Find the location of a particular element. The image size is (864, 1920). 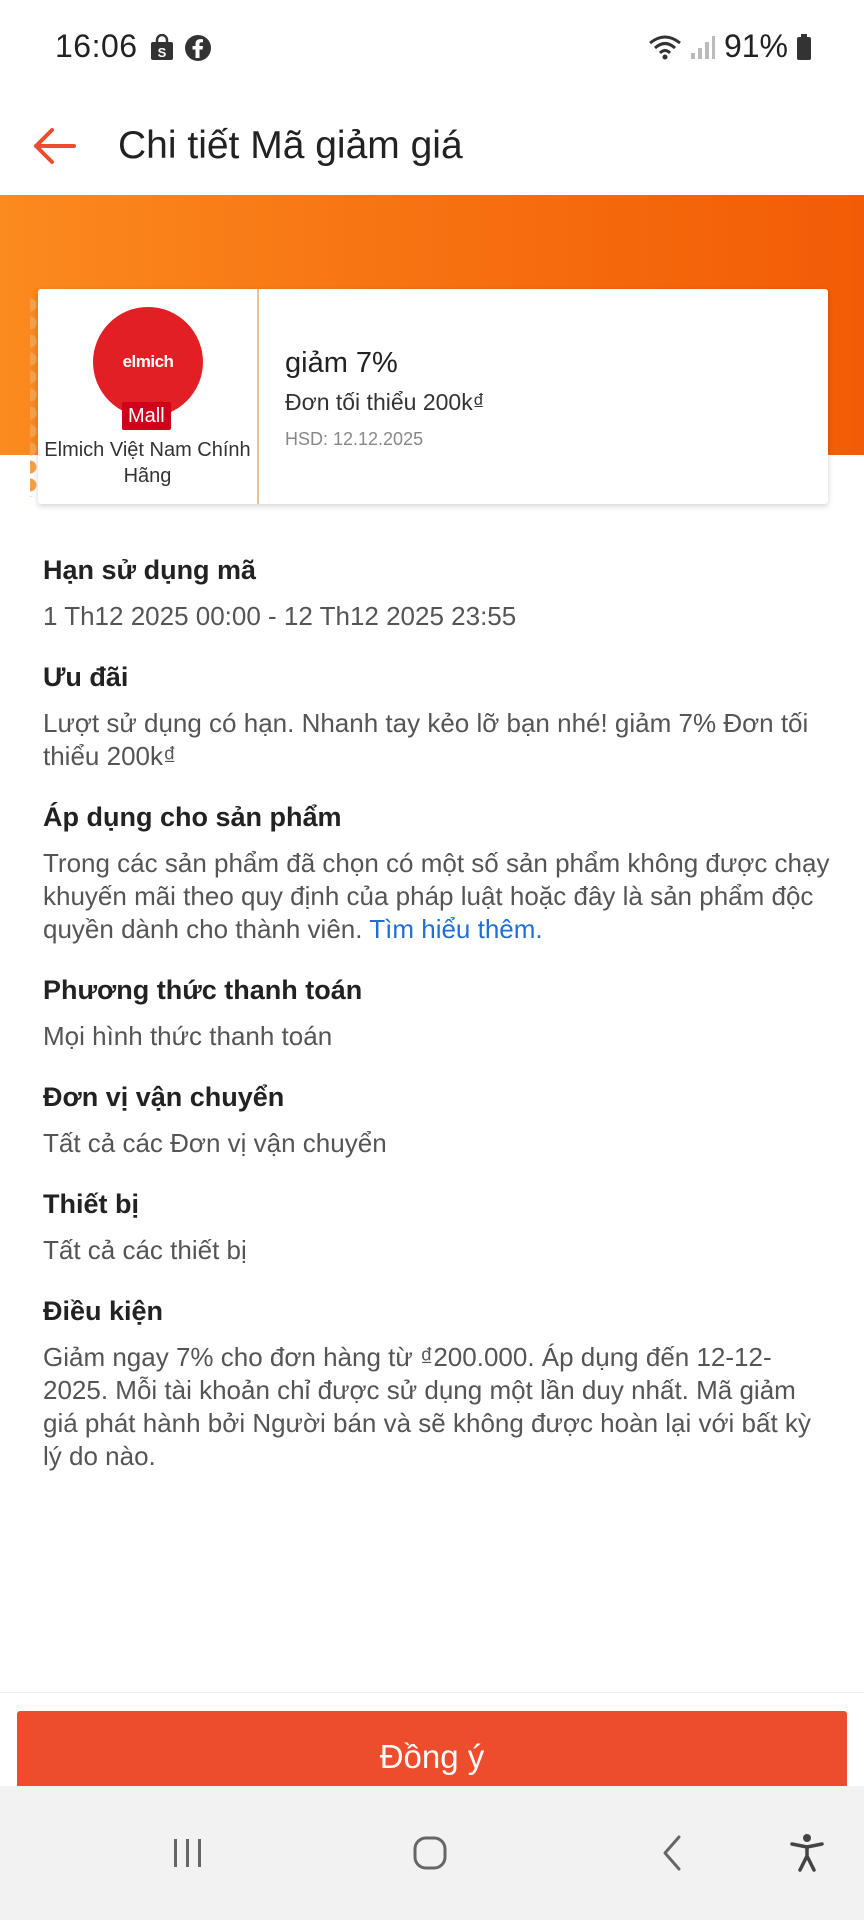

shop-logo-text: elmich is located at coordinates (148, 361).